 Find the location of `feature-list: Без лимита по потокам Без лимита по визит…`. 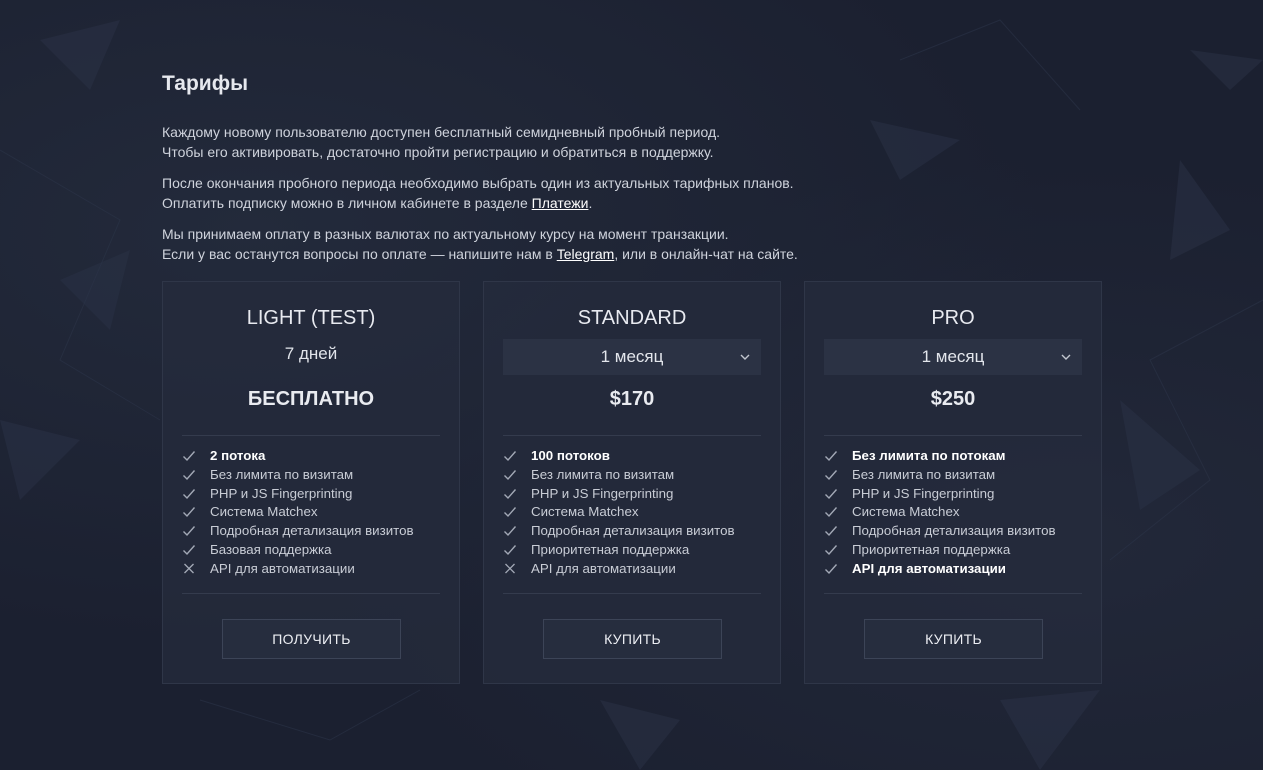

feature-list: Без лимита по потокам Без лимита по визит… is located at coordinates (940, 513).